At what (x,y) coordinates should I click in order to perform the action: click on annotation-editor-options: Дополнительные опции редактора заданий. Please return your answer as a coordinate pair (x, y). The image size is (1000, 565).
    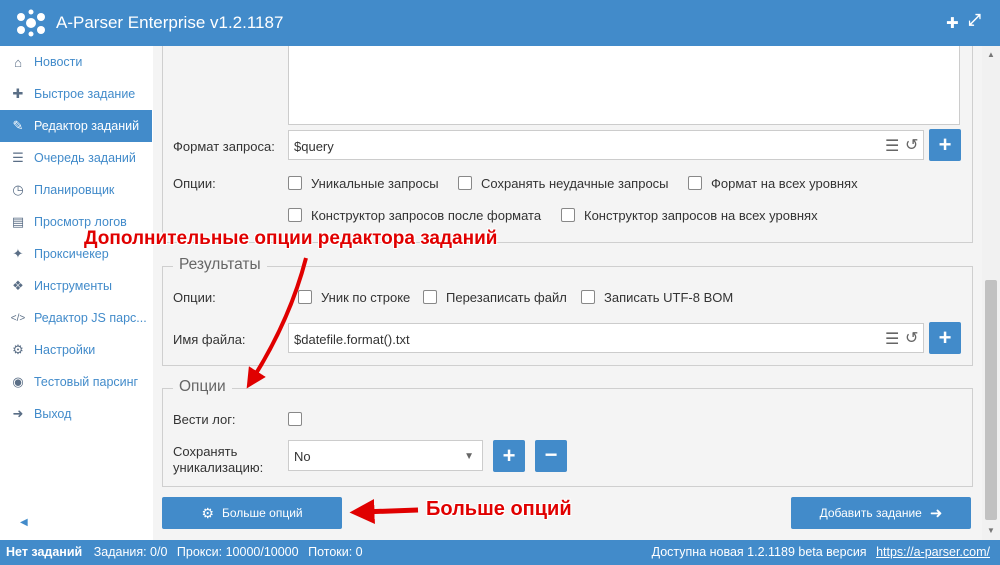
    Looking at the image, I should click on (291, 238).